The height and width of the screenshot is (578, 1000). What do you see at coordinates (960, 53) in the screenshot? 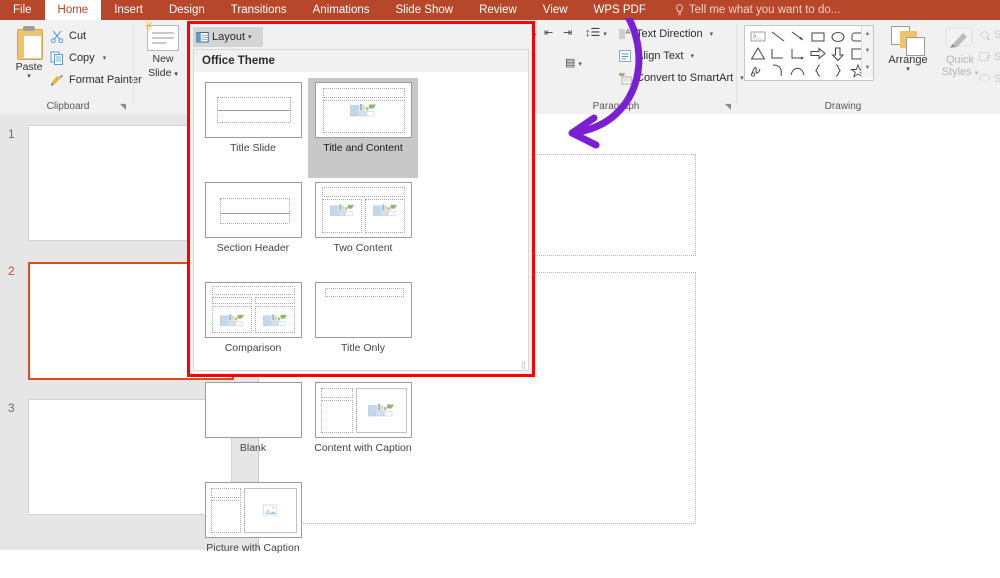
I see `quick-styles-button: Quick Styles ▾` at bounding box center [960, 53].